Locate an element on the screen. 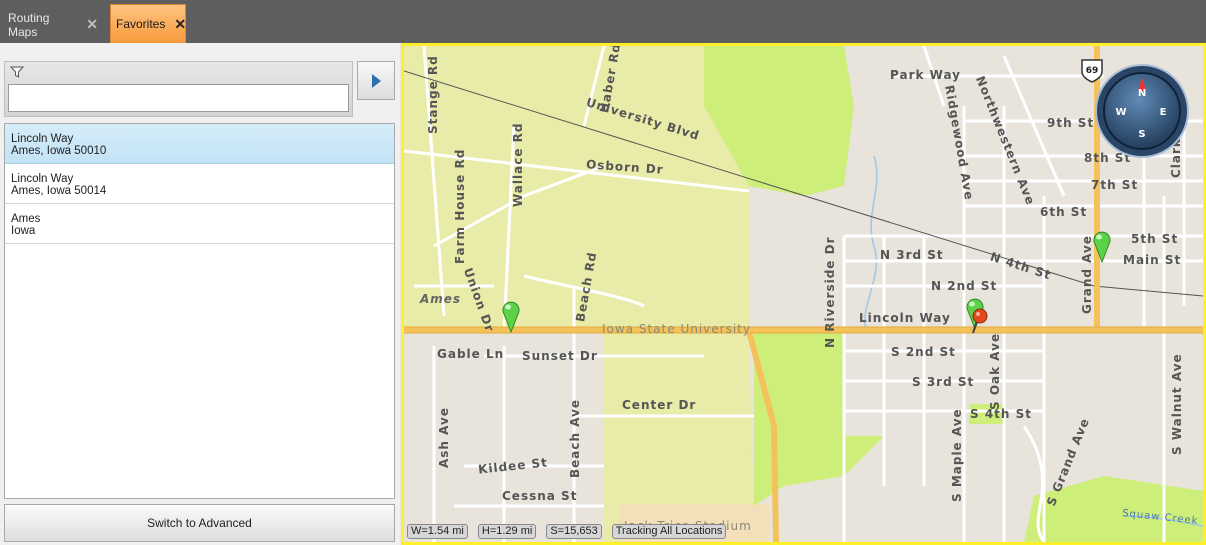 This screenshot has width=1206, height=545. street-label: Beach Ave is located at coordinates (575, 438).